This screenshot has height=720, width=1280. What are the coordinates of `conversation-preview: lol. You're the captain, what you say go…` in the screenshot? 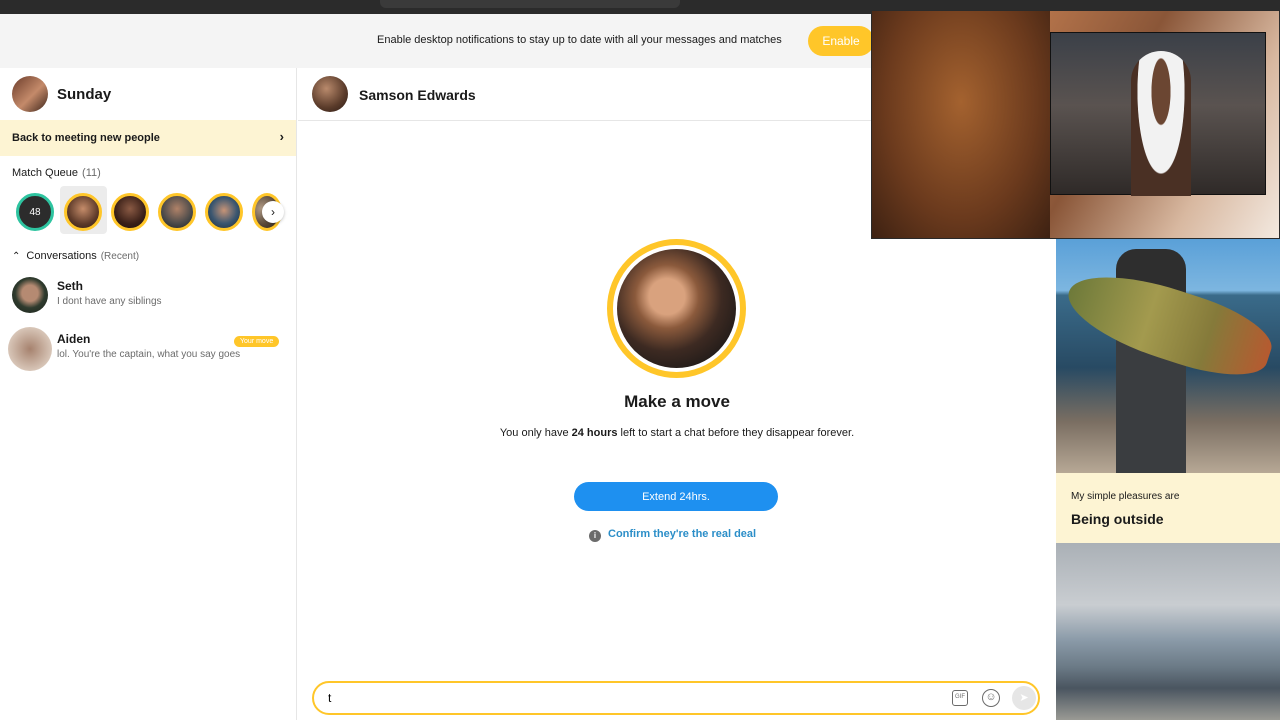 It's located at (149, 354).